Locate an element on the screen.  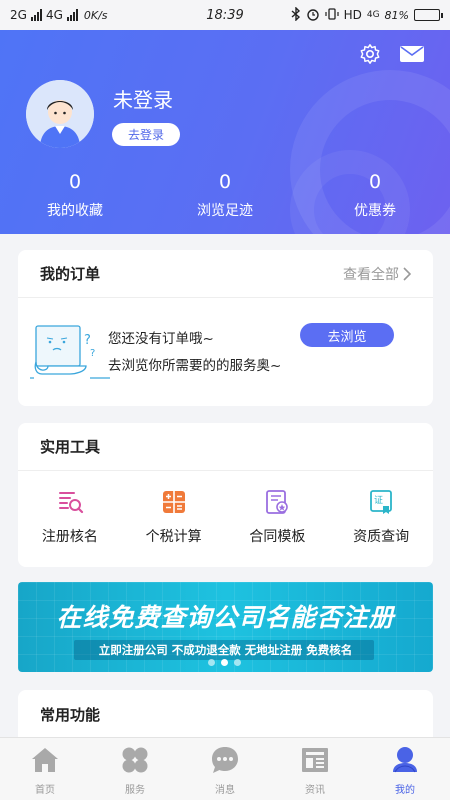
tab-label: 服务 is located at coordinates (135, 790).